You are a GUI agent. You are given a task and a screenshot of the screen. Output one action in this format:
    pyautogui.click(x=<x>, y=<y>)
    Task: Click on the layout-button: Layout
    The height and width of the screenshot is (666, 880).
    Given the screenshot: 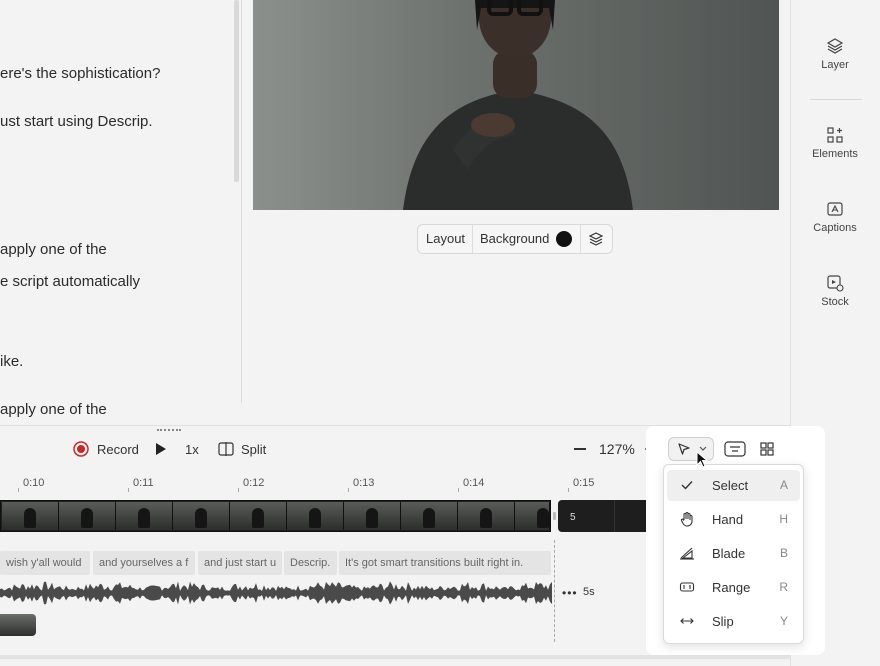 What is the action you would take?
    pyautogui.click(x=445, y=239)
    